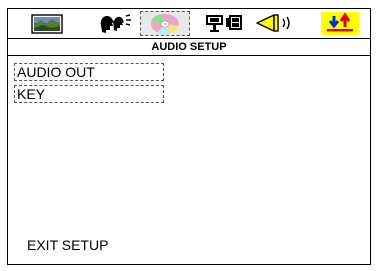 The height and width of the screenshot is (271, 385). I want to click on menu-item-key: KEY, so click(89, 94).